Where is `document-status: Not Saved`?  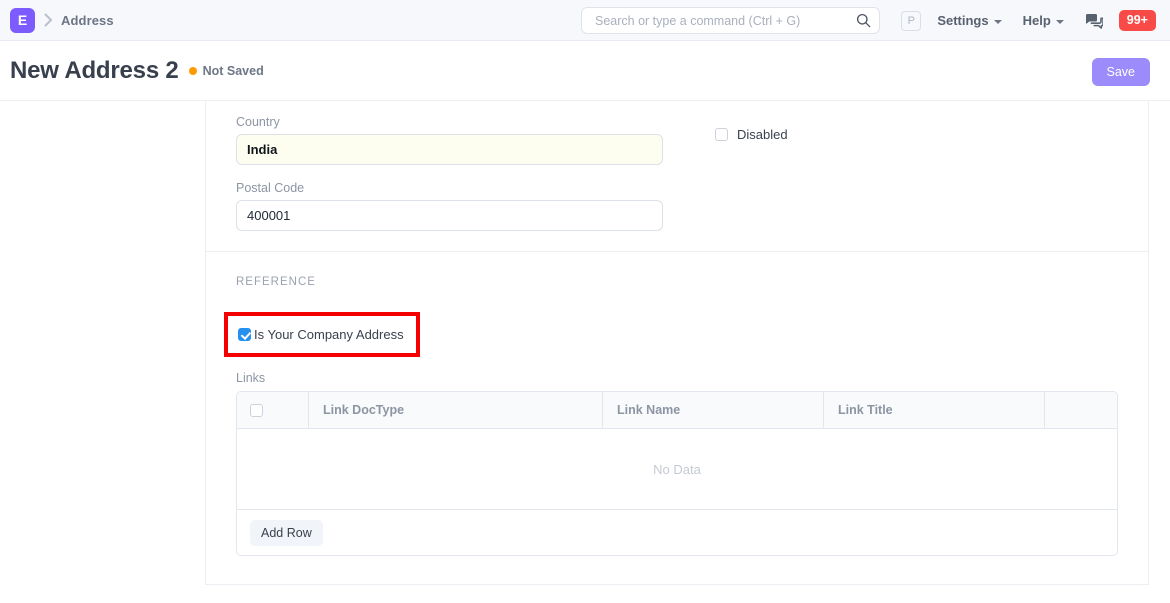
document-status: Not Saved is located at coordinates (226, 70).